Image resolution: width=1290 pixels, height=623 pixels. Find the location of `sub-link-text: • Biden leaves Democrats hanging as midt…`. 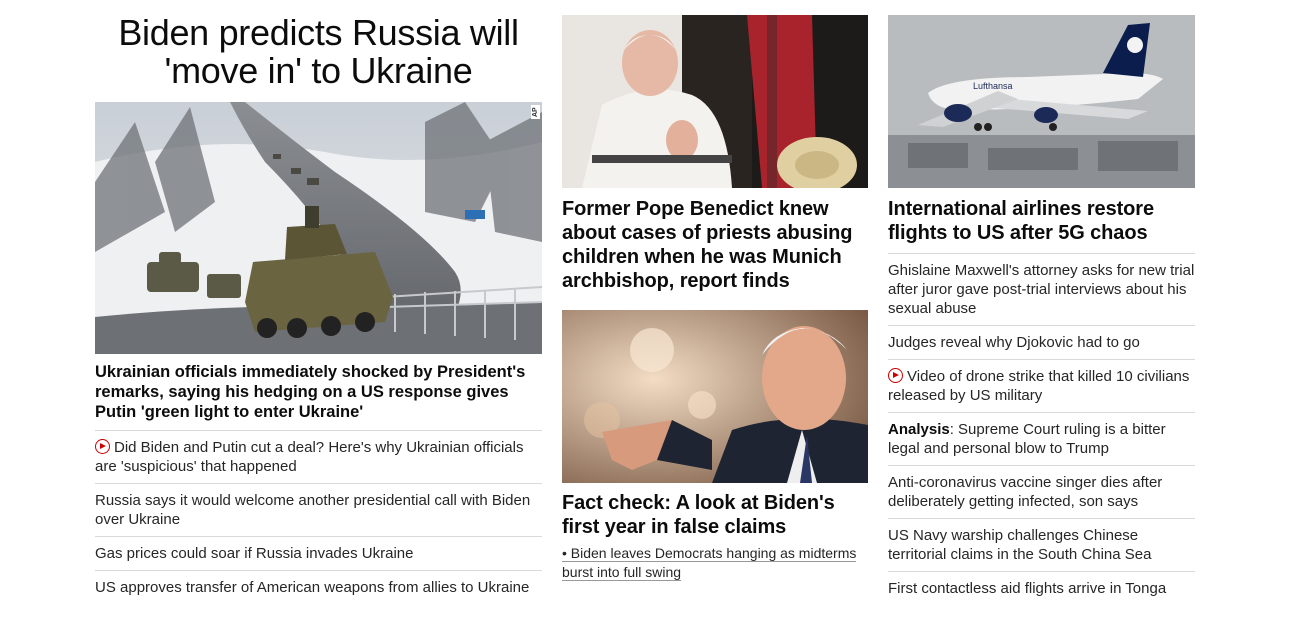

sub-link-text: • Biden leaves Democrats hanging as midt… is located at coordinates (709, 563).